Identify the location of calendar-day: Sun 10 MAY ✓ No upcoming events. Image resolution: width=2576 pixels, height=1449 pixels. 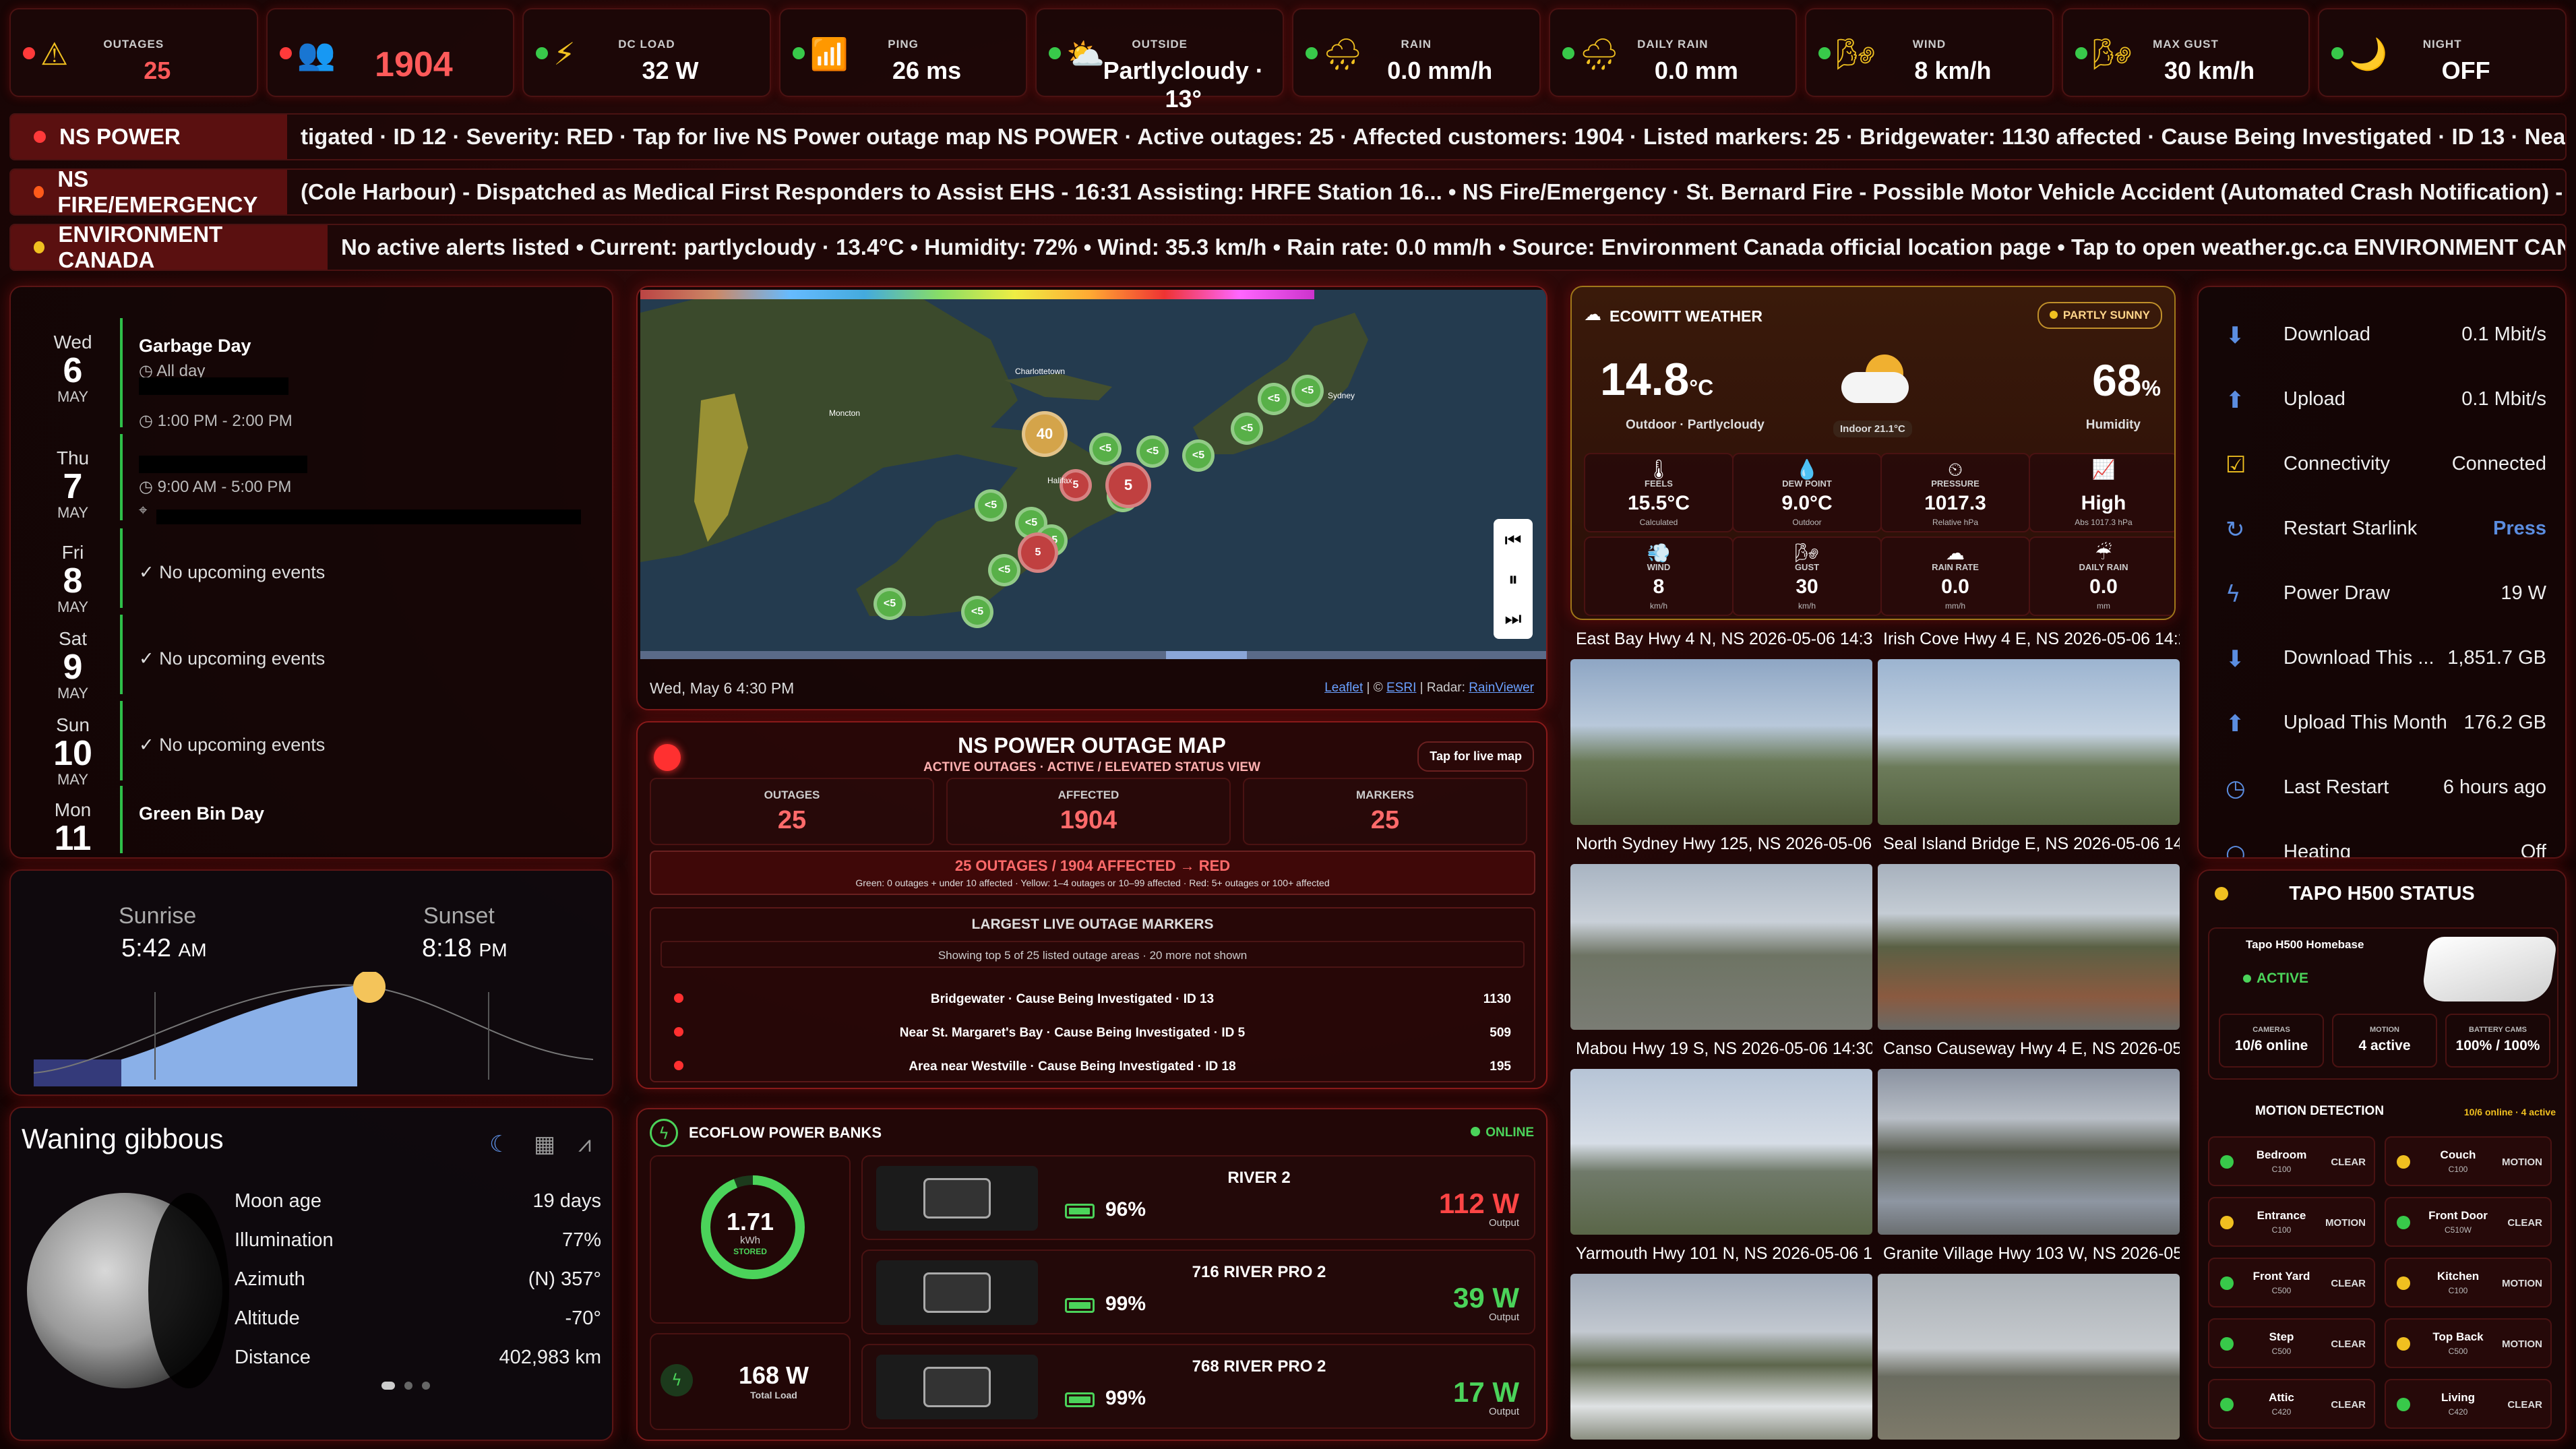
(312, 745).